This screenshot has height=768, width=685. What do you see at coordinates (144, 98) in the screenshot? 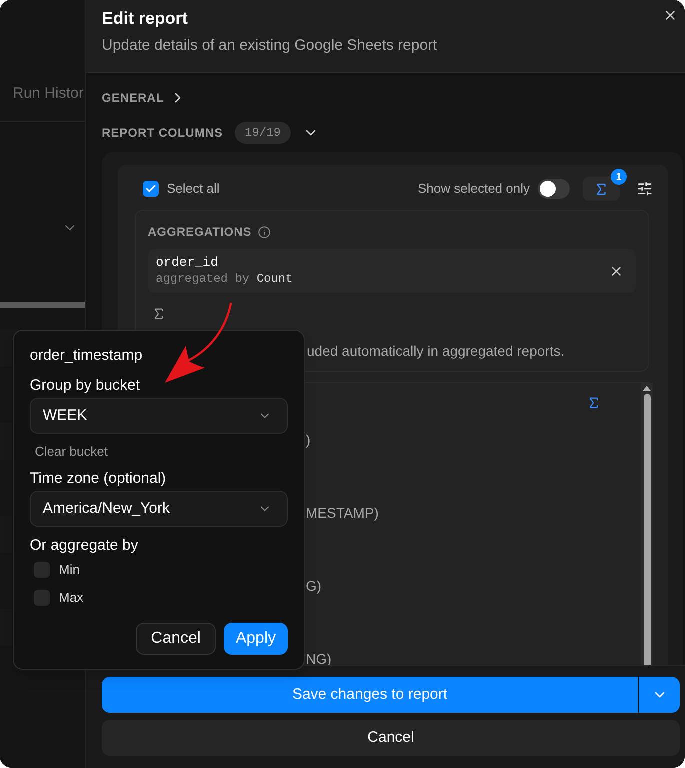
I see `section-toggle: GENERAL` at bounding box center [144, 98].